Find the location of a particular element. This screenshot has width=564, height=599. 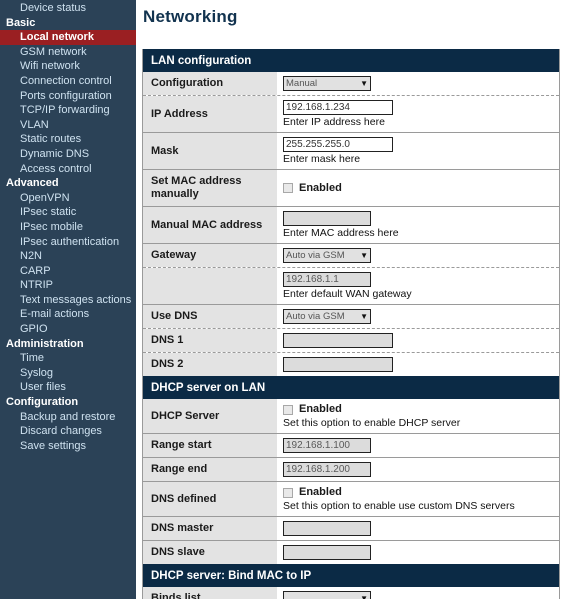

sidebar-item-openvpn: OpenVPN is located at coordinates (68, 198).